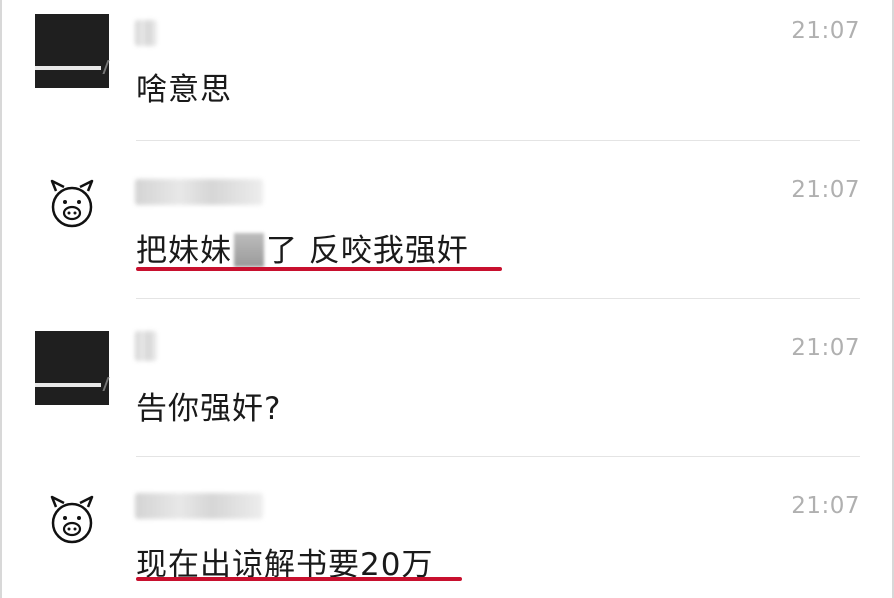 Image resolution: width=894 pixels, height=598 pixels. What do you see at coordinates (184, 251) in the screenshot?
I see `message-text-before-redaction: 把妹妹` at bounding box center [184, 251].